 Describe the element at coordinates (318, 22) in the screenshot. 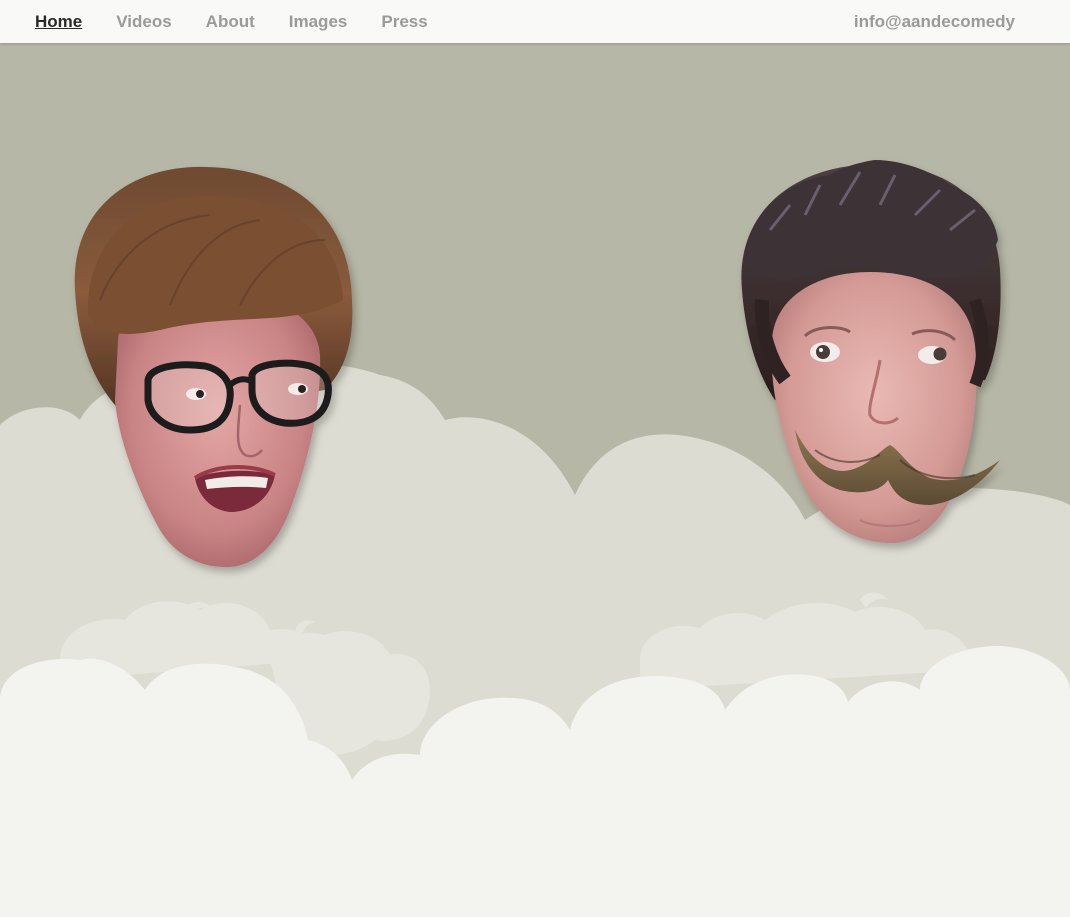

I see `nav-link-images: Images` at that location.